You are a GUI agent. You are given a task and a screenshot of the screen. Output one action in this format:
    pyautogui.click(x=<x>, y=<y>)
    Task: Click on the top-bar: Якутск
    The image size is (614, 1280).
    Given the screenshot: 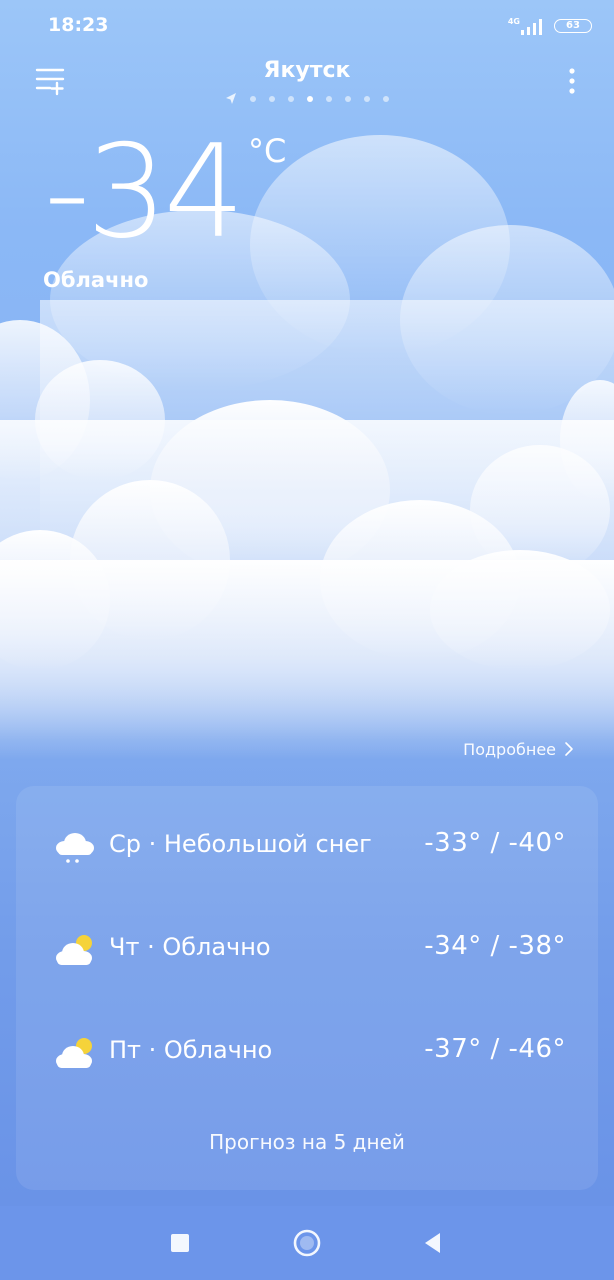 What is the action you would take?
    pyautogui.click(x=307, y=82)
    